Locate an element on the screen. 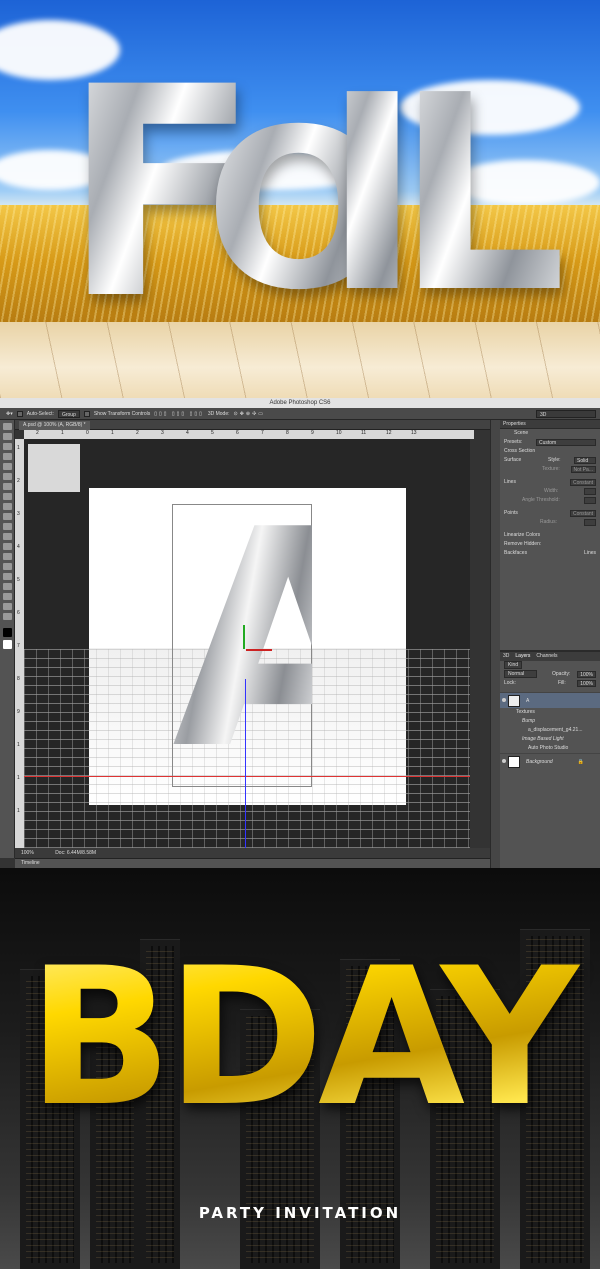  surface-checkbox: Surface is located at coordinates (512, 460).